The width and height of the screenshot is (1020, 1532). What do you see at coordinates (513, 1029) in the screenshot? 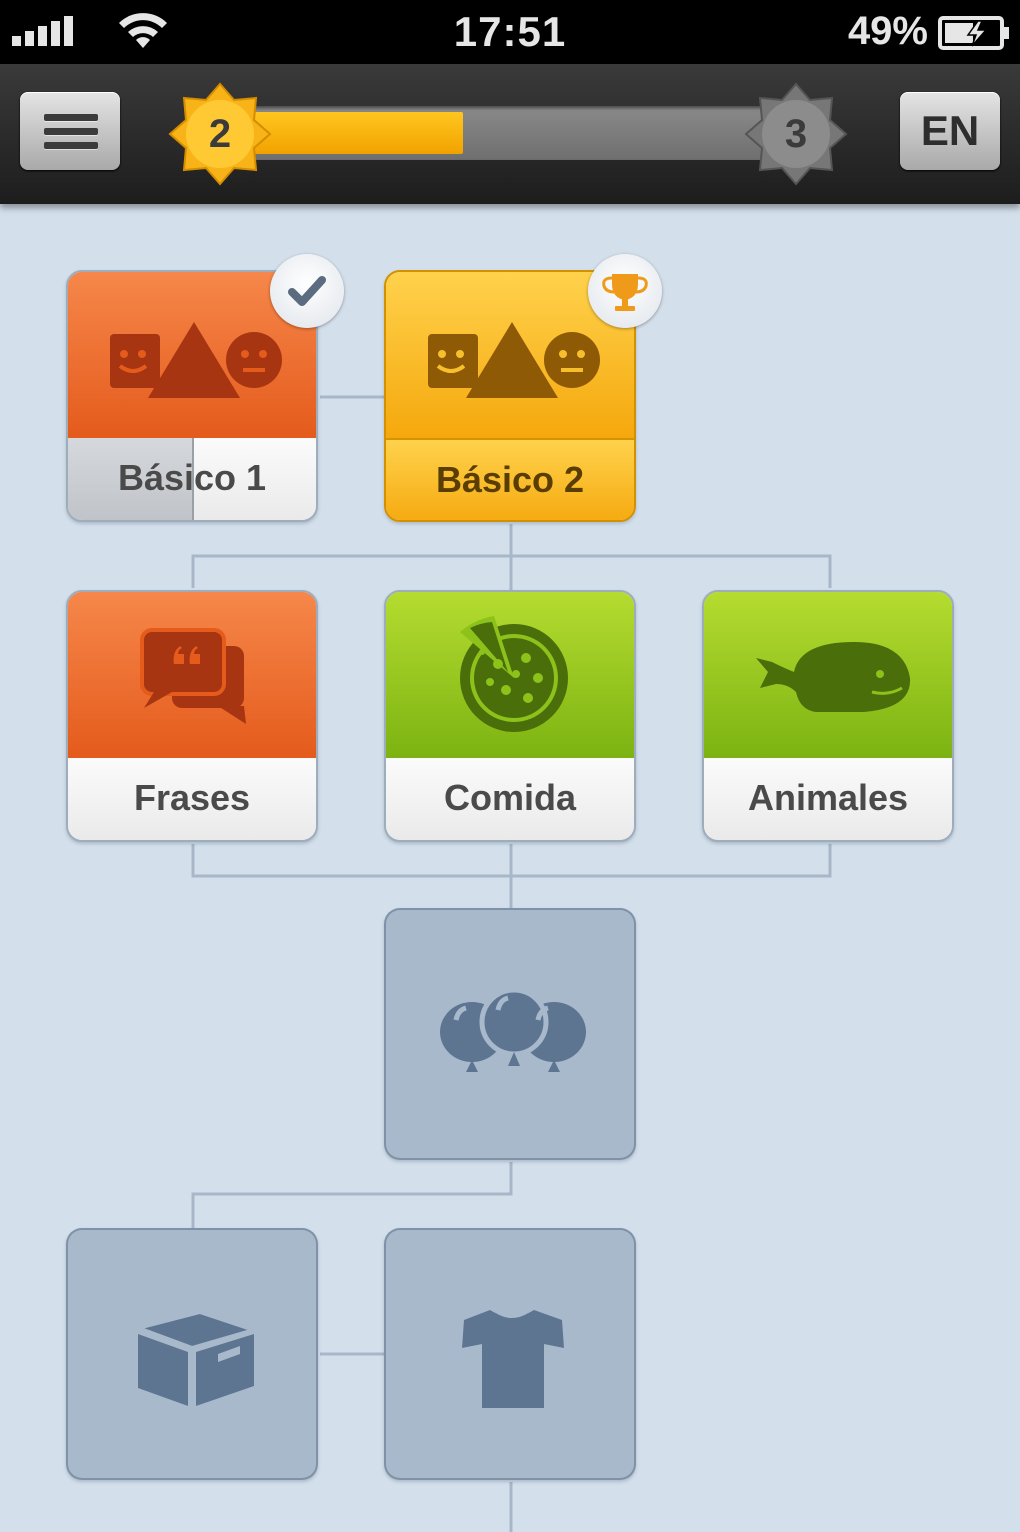
I see `balloons-icon` at bounding box center [513, 1029].